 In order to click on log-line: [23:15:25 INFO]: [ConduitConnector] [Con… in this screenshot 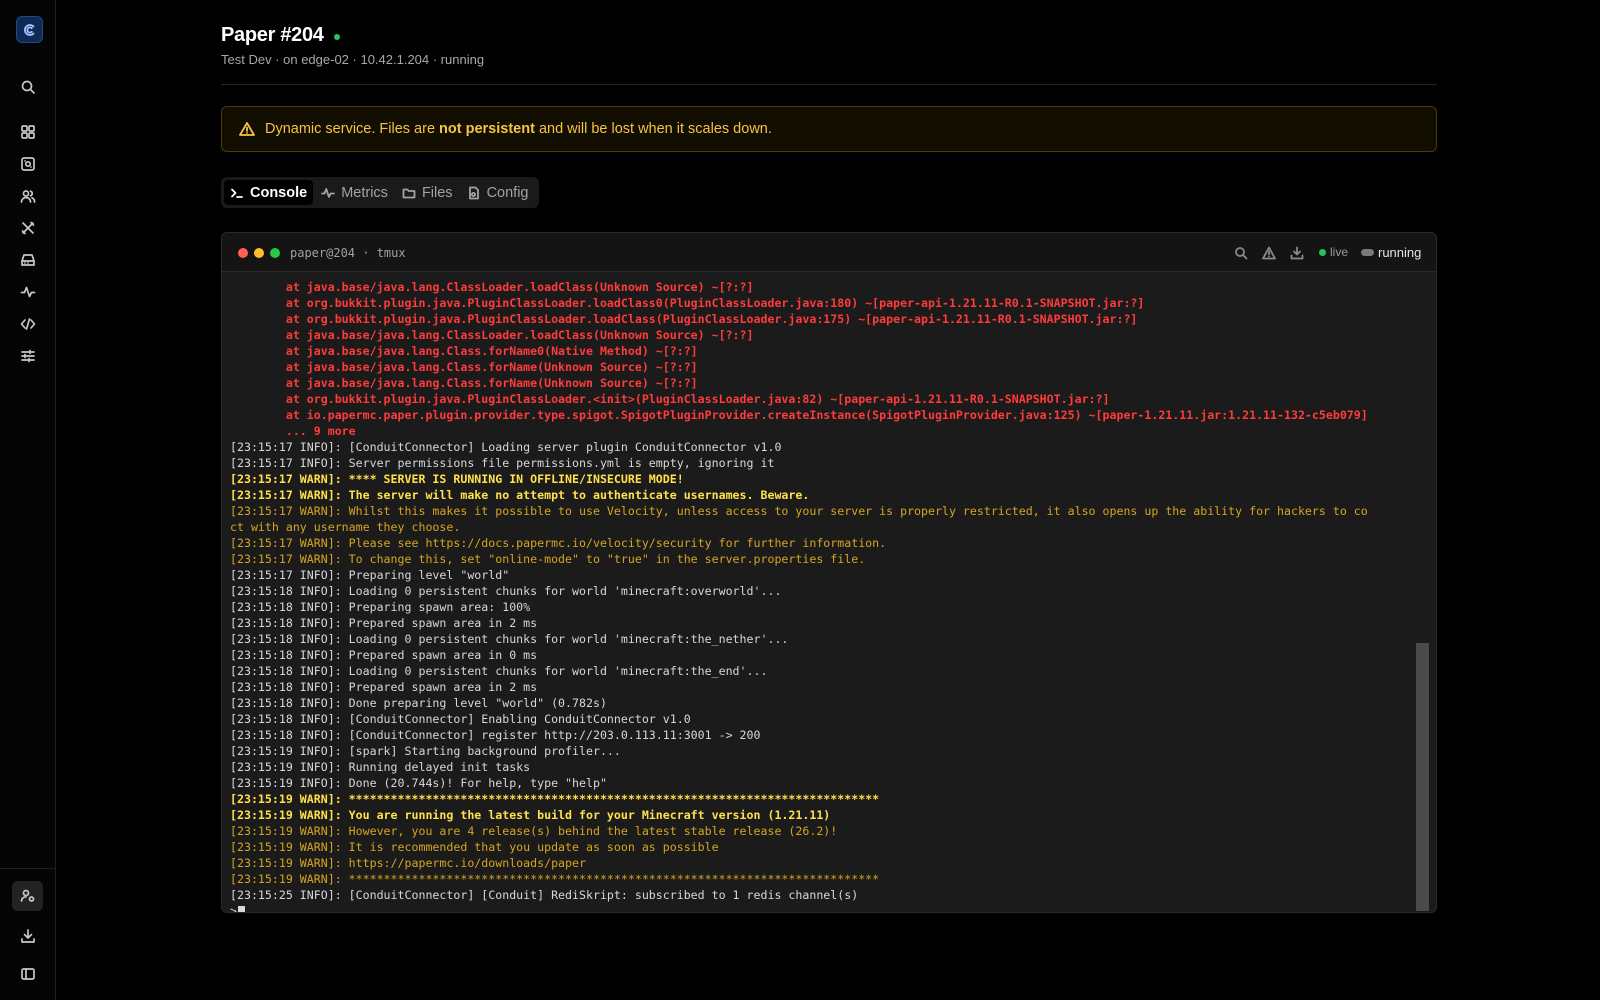, I will do `click(544, 895)`.